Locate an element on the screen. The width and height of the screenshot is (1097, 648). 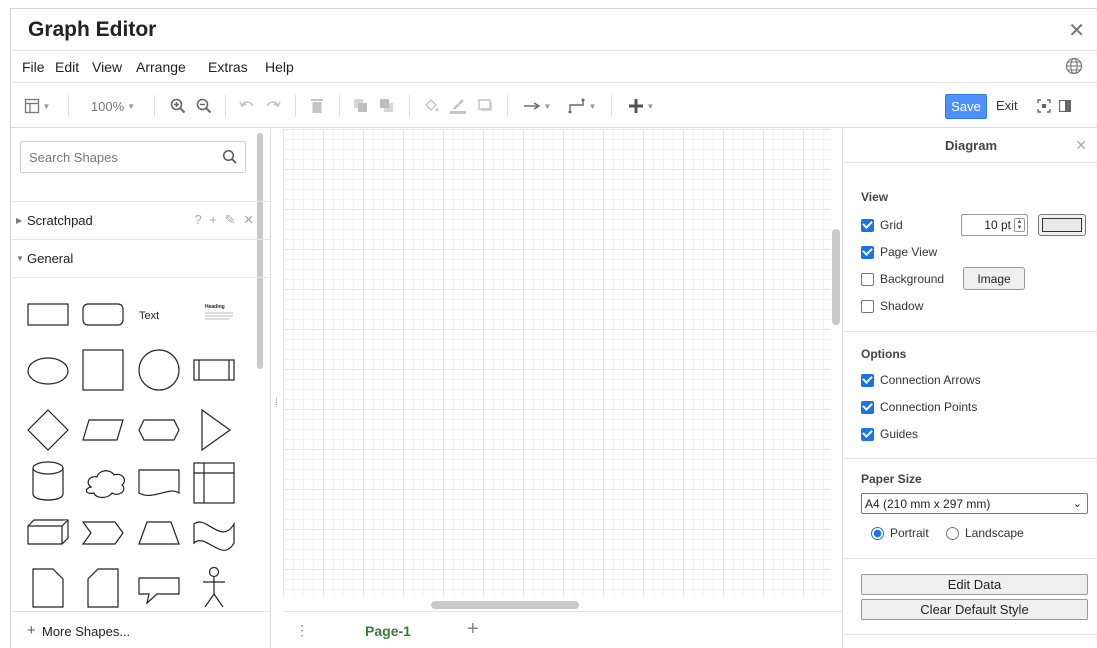
to-front-button is located at coordinates (361, 106).